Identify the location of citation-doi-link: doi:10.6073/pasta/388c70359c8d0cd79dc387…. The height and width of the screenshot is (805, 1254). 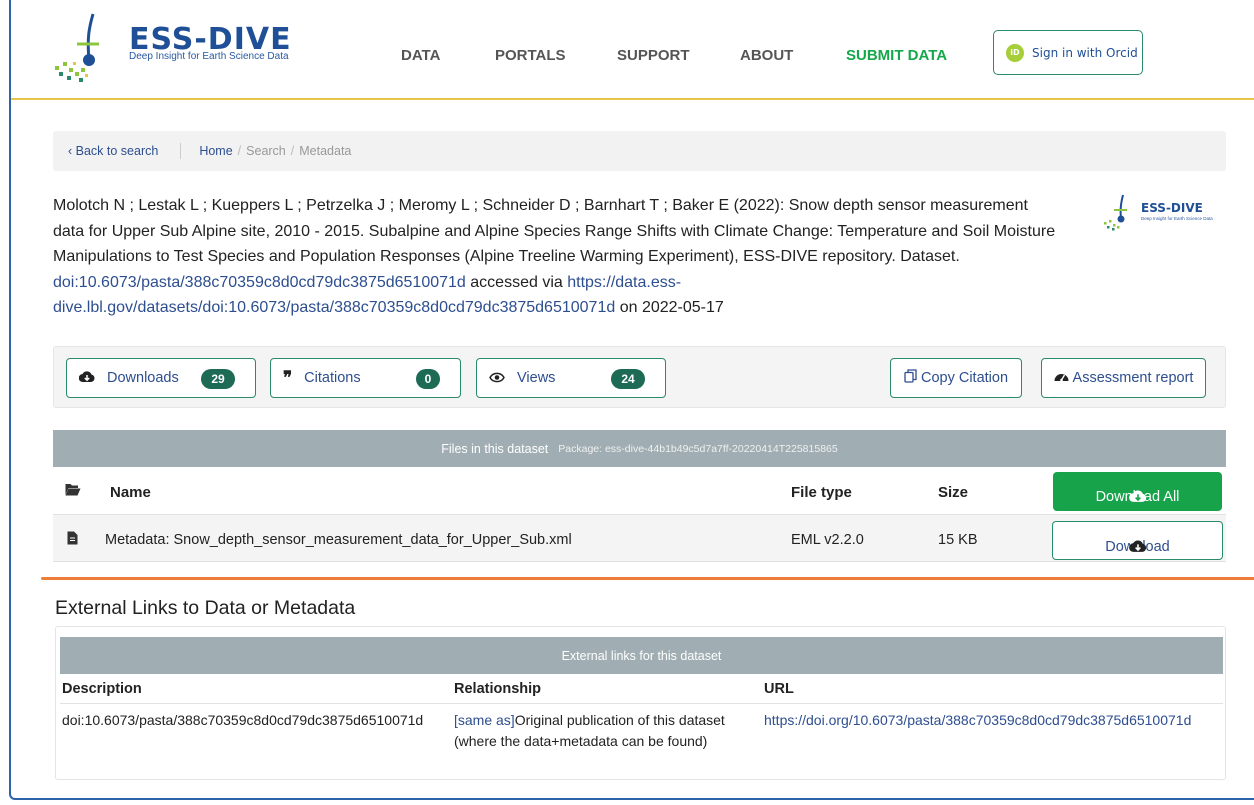
(259, 282).